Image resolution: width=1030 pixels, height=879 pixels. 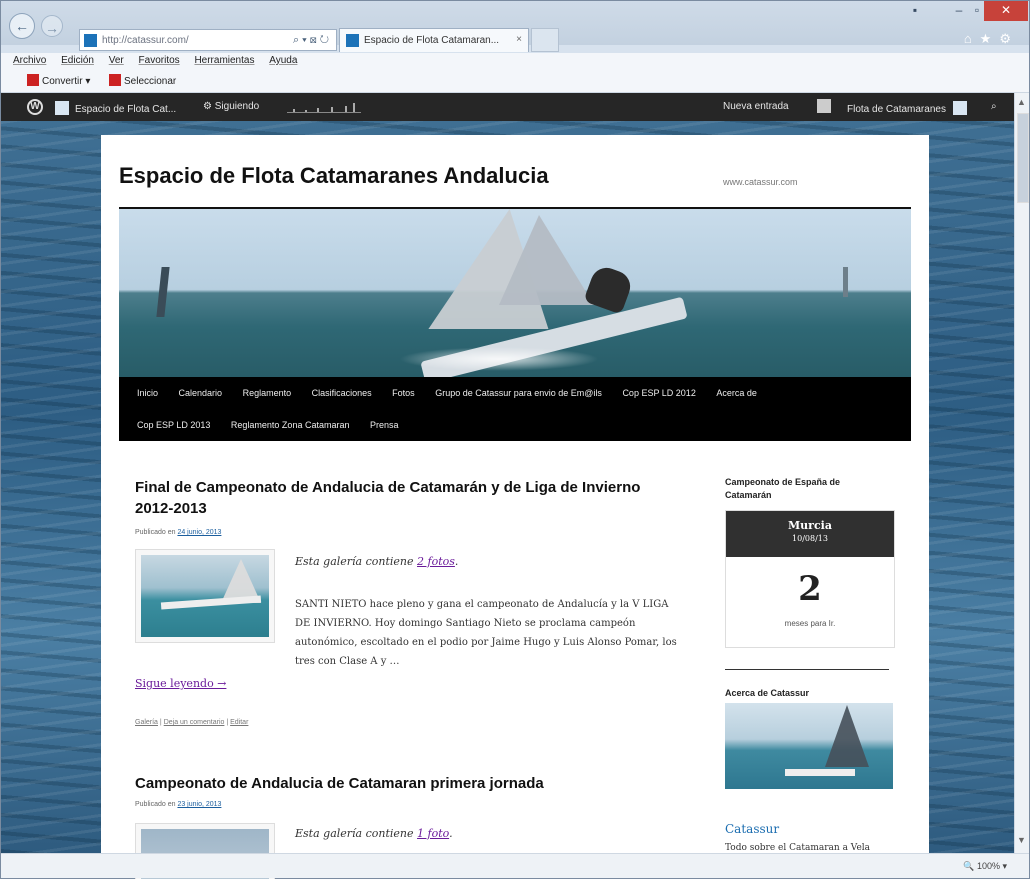 What do you see at coordinates (267, 393) in the screenshot?
I see `nav-item-reglamento: Reglamento` at bounding box center [267, 393].